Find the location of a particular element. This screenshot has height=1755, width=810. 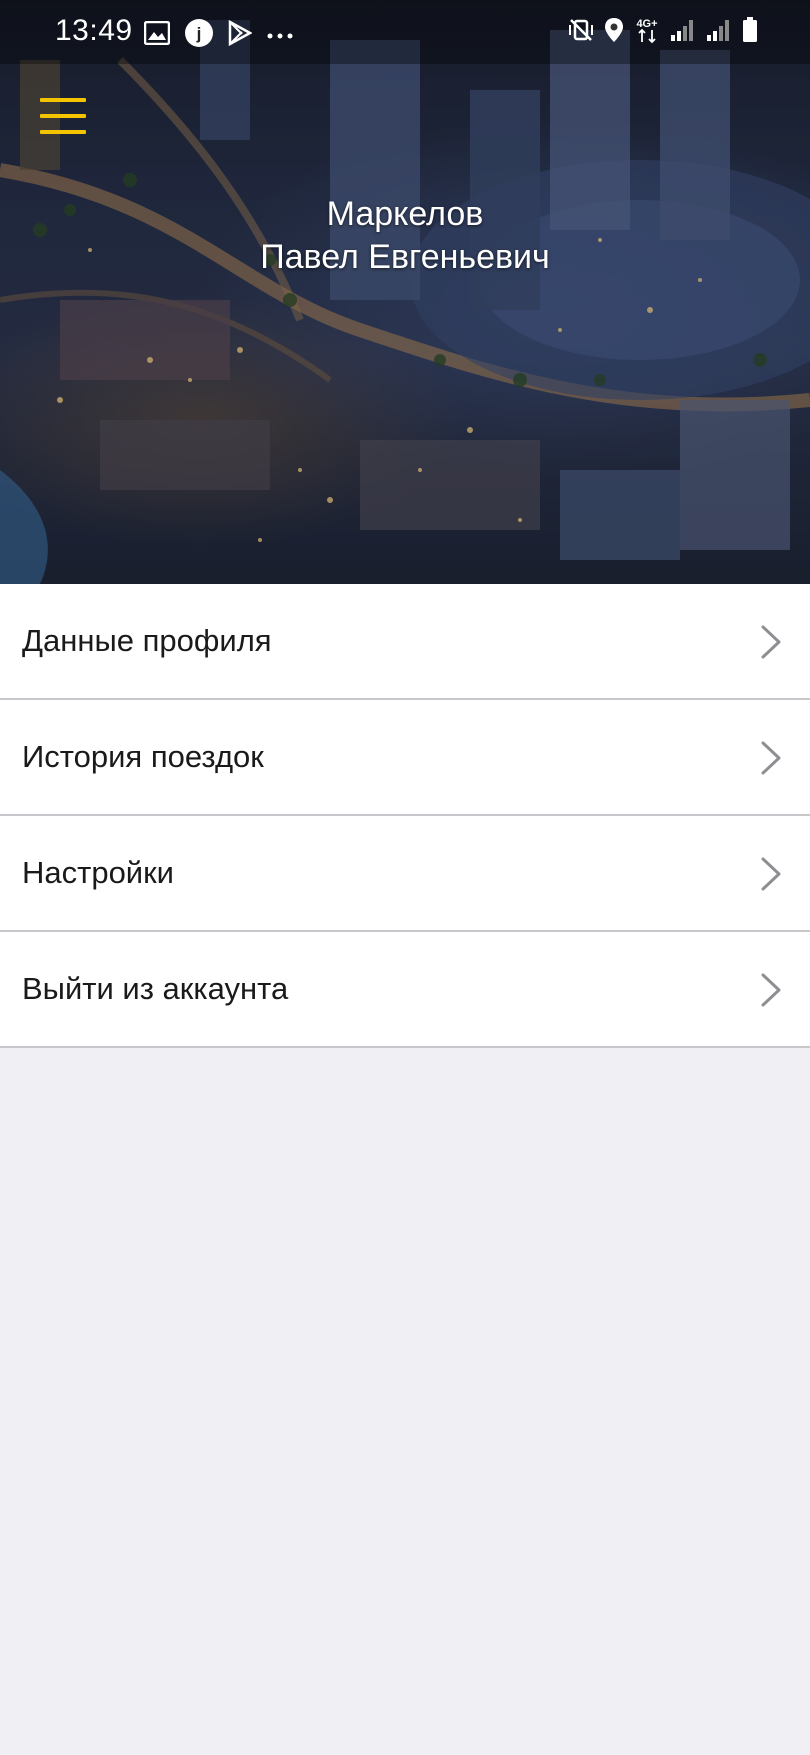

network-4g-icon: 4G+ is located at coordinates (647, 32).